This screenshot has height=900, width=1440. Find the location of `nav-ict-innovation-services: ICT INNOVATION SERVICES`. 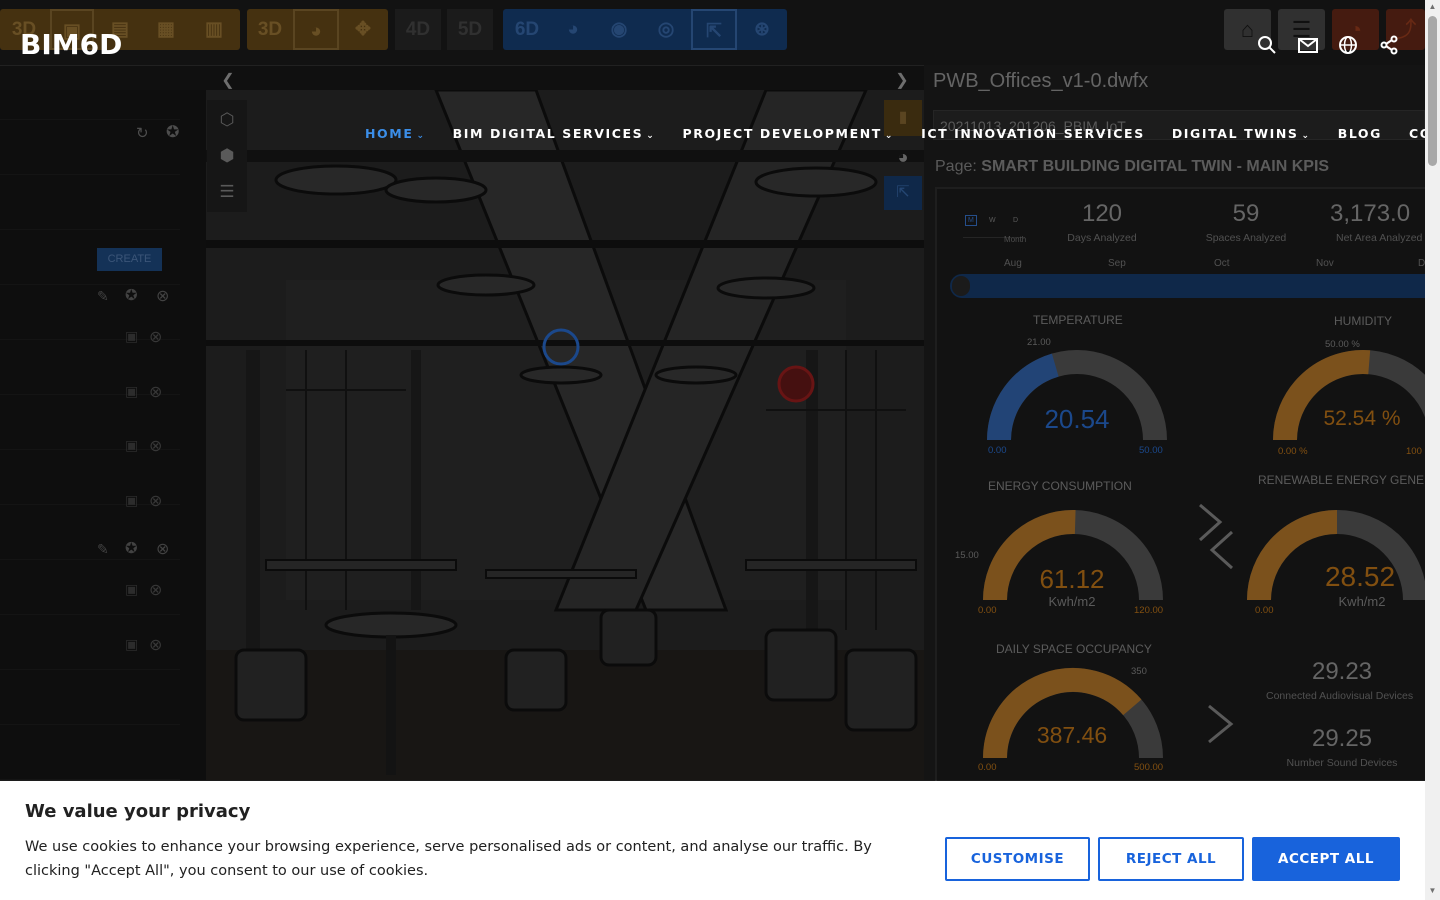

nav-ict-innovation-services: ICT INNOVATION SERVICES is located at coordinates (1033, 133).